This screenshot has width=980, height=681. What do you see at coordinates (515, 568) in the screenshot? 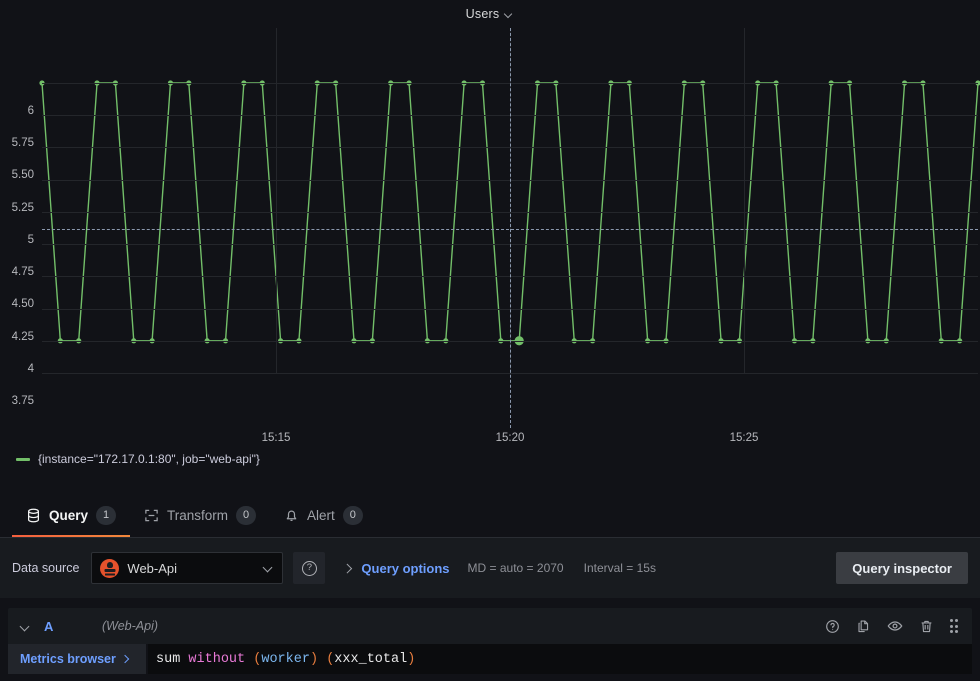
I see `max-data-points-value: MD = auto = 2070` at bounding box center [515, 568].